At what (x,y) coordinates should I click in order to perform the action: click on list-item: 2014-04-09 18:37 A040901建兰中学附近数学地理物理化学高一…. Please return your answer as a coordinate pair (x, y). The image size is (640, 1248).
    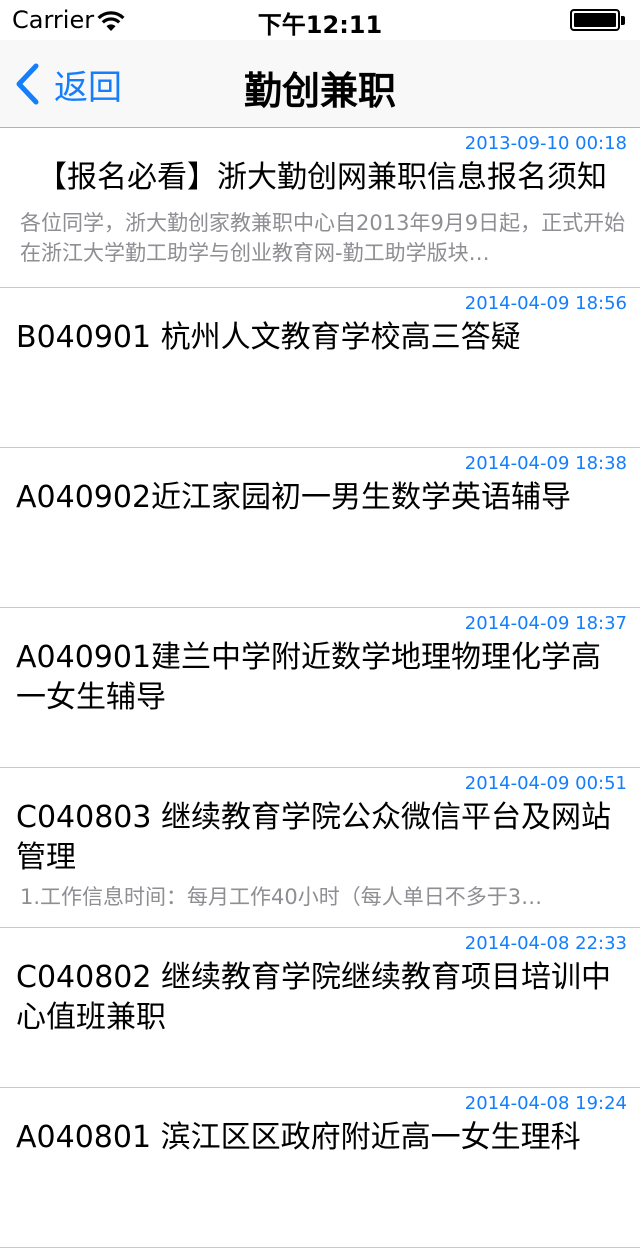
    Looking at the image, I should click on (320, 688).